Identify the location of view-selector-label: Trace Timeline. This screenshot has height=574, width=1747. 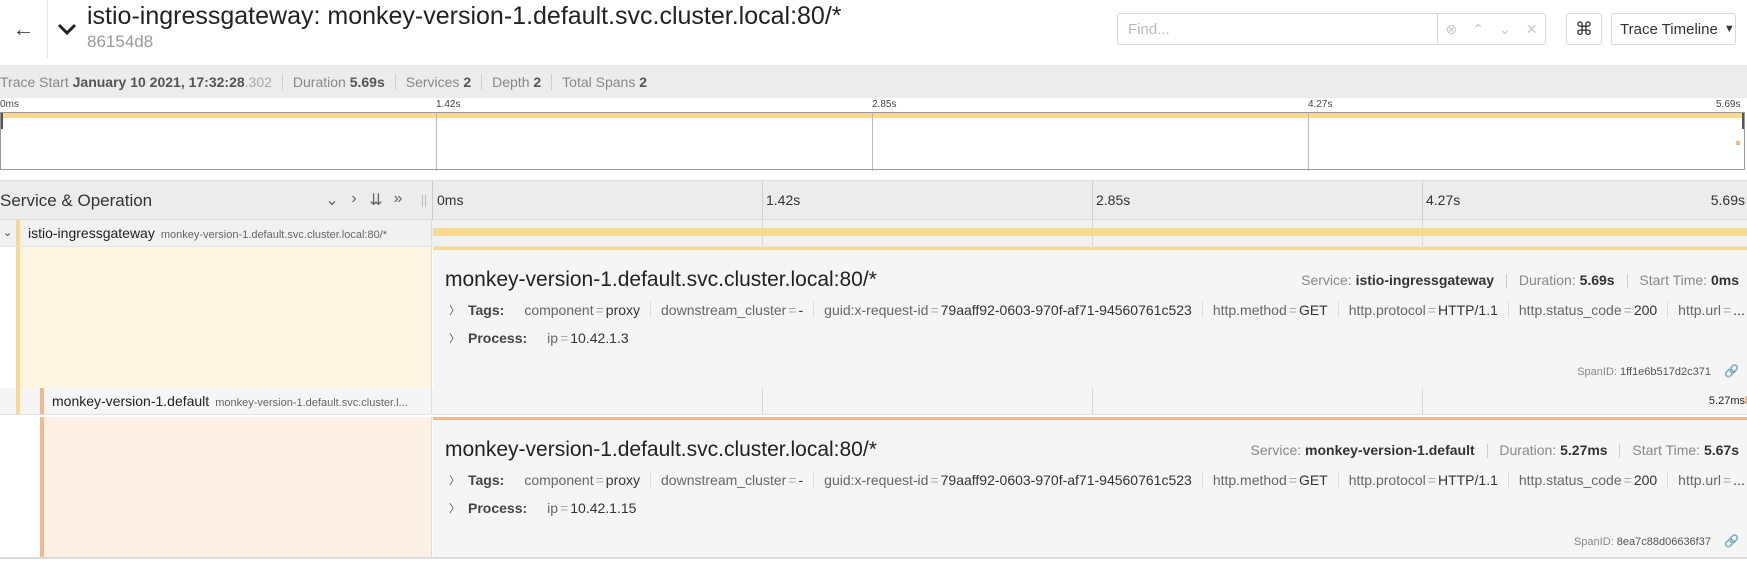
(1669, 29).